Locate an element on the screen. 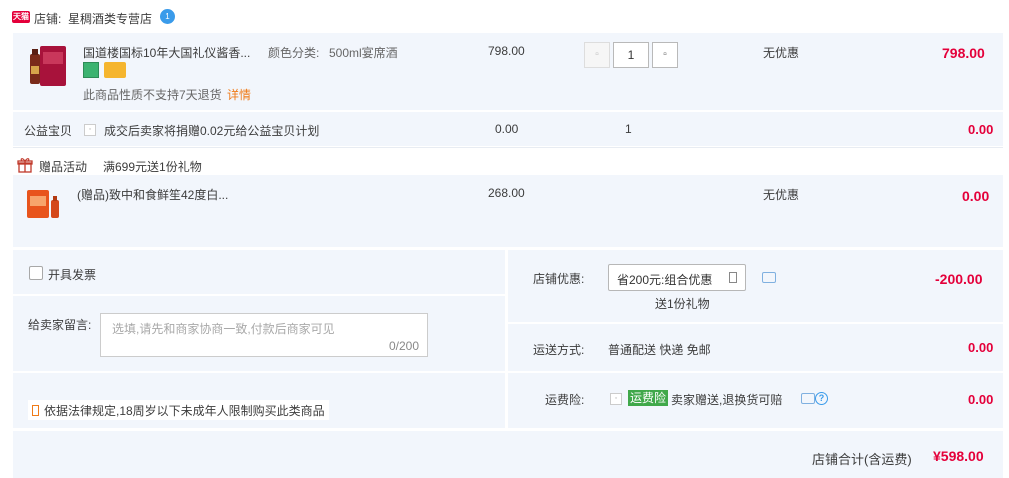 Image resolution: width=1009 pixels, height=478 pixels. store-discount-label: 店铺优惠: is located at coordinates (559, 279).